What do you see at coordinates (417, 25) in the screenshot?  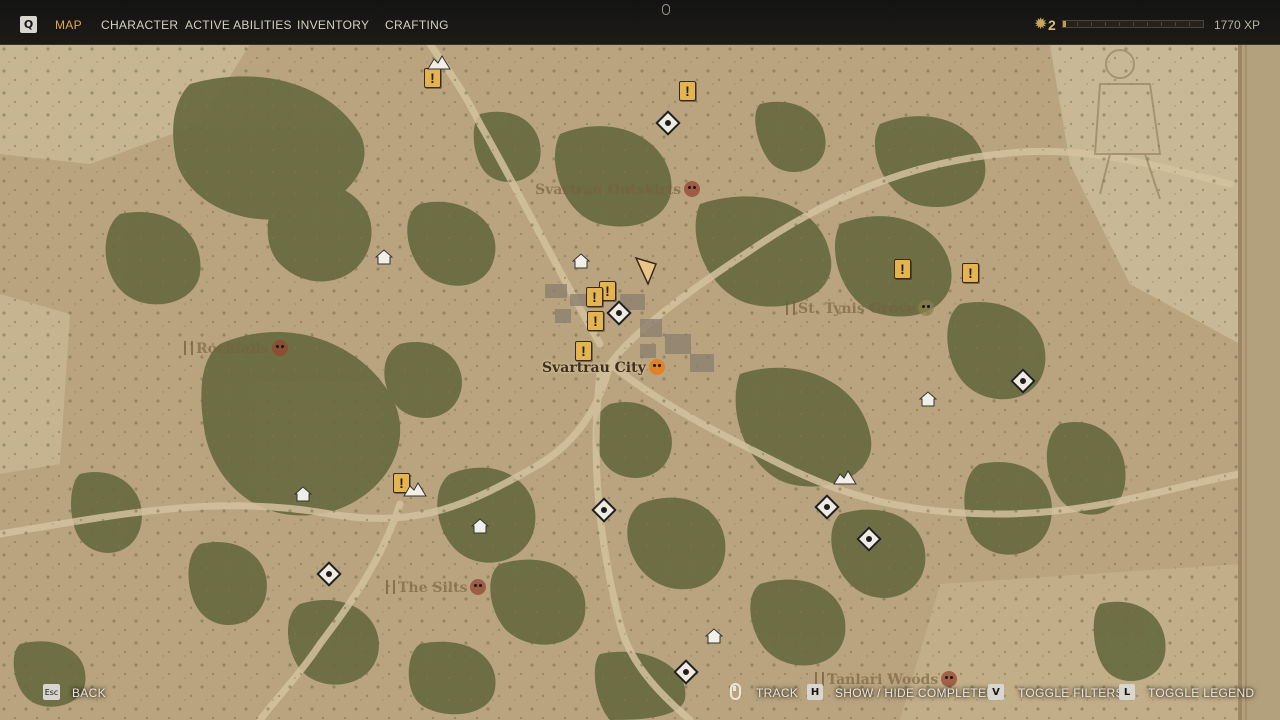 I see `tab-crafting: CRAFTING` at bounding box center [417, 25].